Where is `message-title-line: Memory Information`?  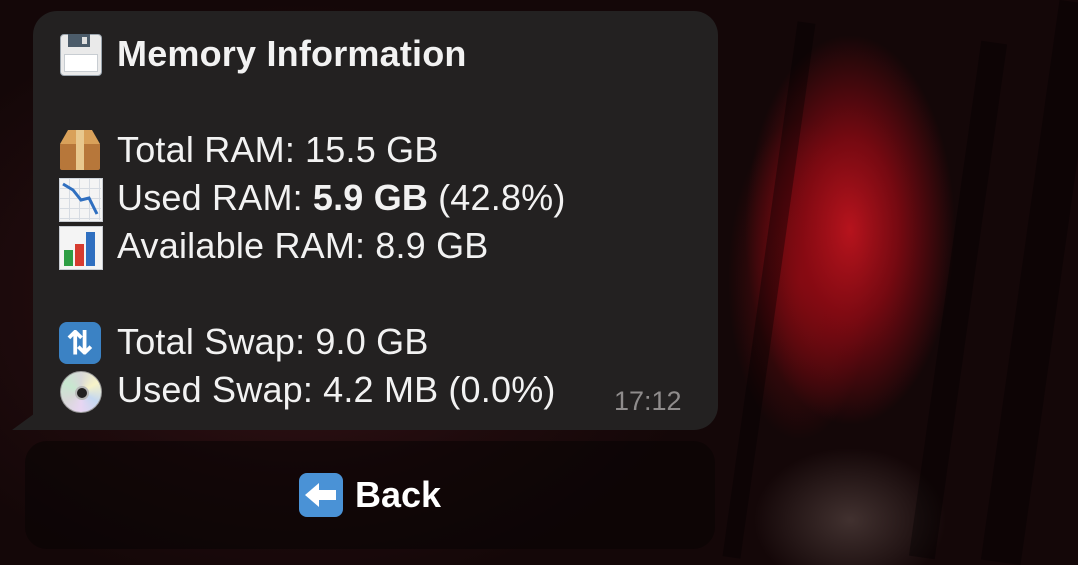 message-title-line: Memory Information is located at coordinates (262, 54).